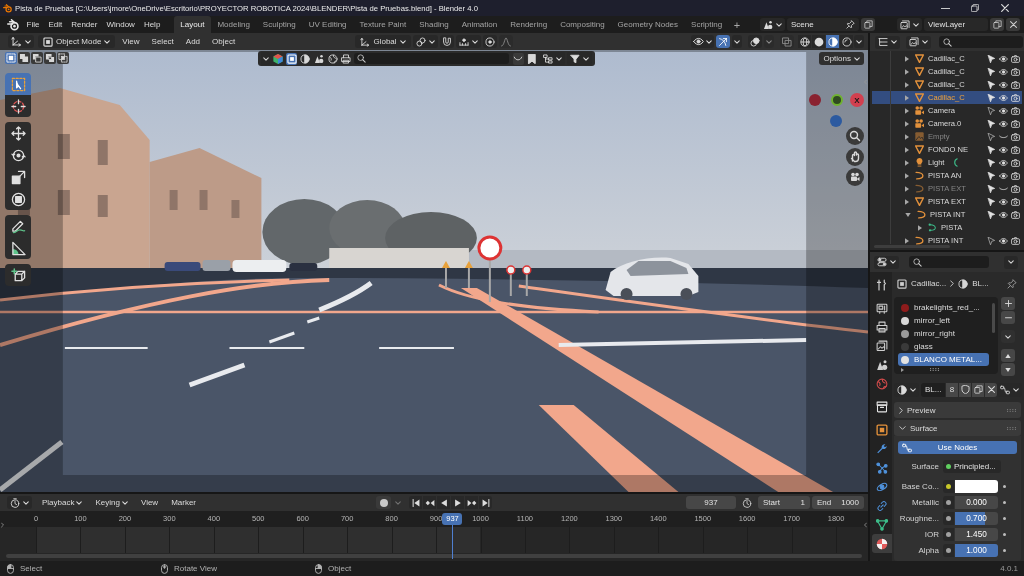 Image resolution: width=1024 pixels, height=576 pixels. What do you see at coordinates (978, 389) in the screenshot?
I see `duplicate-button` at bounding box center [978, 389].